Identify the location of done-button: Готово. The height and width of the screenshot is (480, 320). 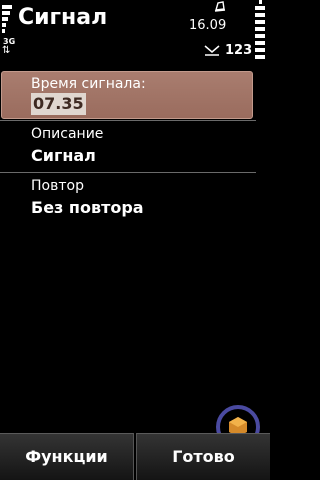
(203, 456).